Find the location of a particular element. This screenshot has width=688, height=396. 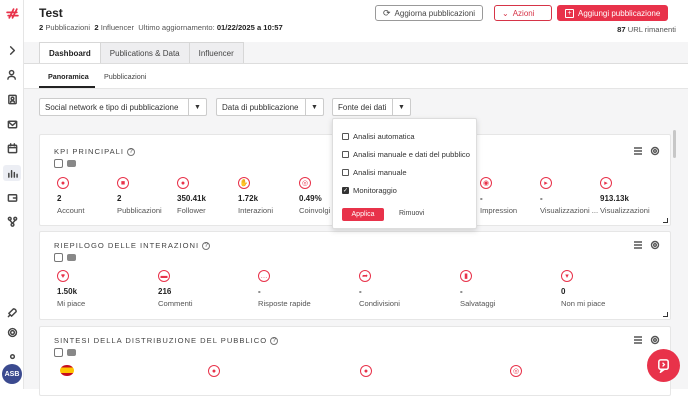

interactions-title-text: RIEPILOGO DELLE INTERAZIONI is located at coordinates (127, 245).